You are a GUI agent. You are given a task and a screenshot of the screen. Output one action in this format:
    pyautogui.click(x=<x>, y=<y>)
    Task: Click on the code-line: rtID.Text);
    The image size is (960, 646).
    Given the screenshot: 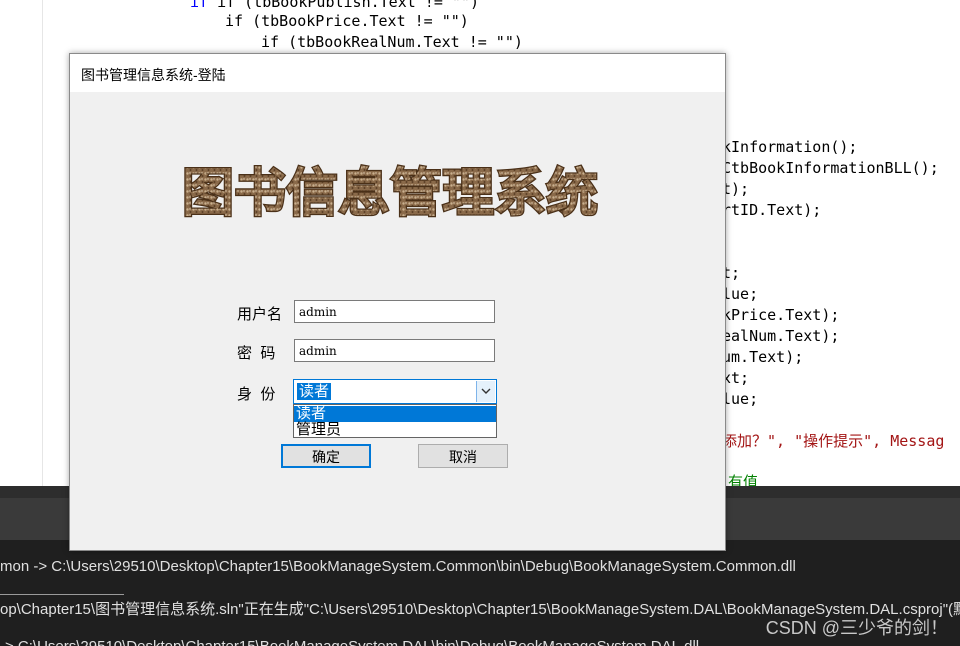 What is the action you would take?
    pyautogui.click(x=772, y=210)
    